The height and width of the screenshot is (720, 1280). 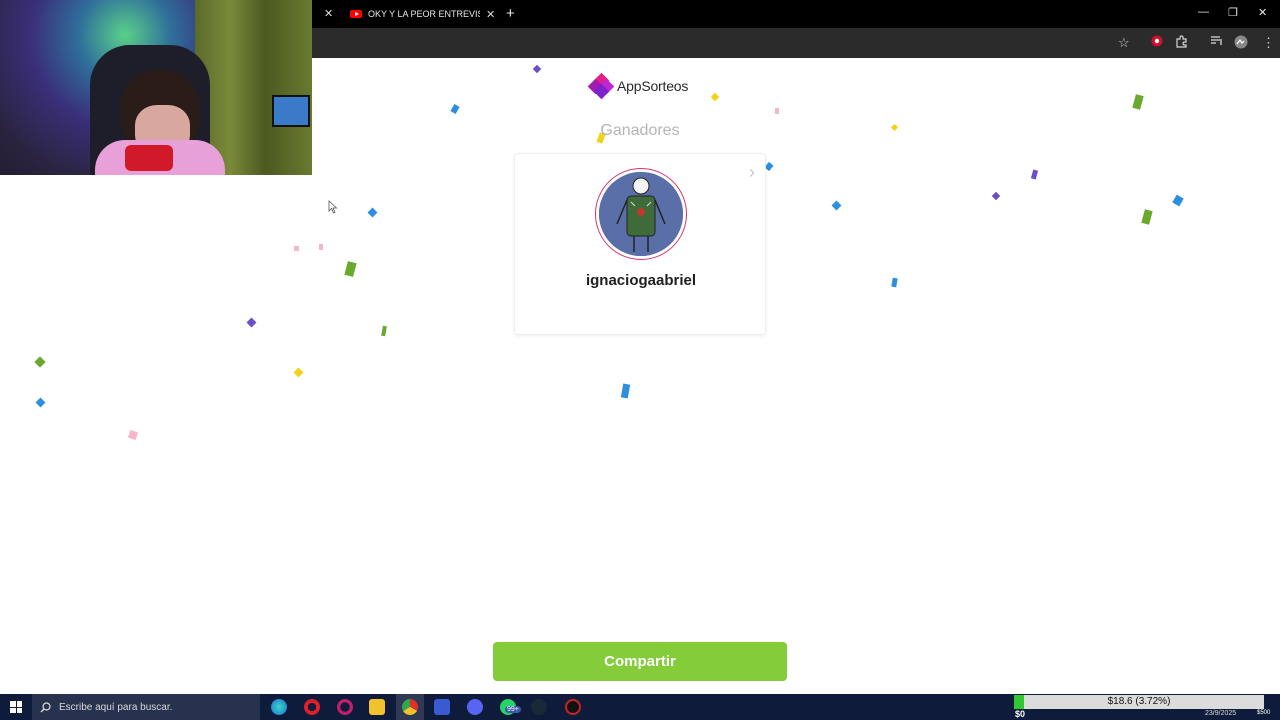 What do you see at coordinates (601, 86) in the screenshot?
I see `appsorteos-logo-icon` at bounding box center [601, 86].